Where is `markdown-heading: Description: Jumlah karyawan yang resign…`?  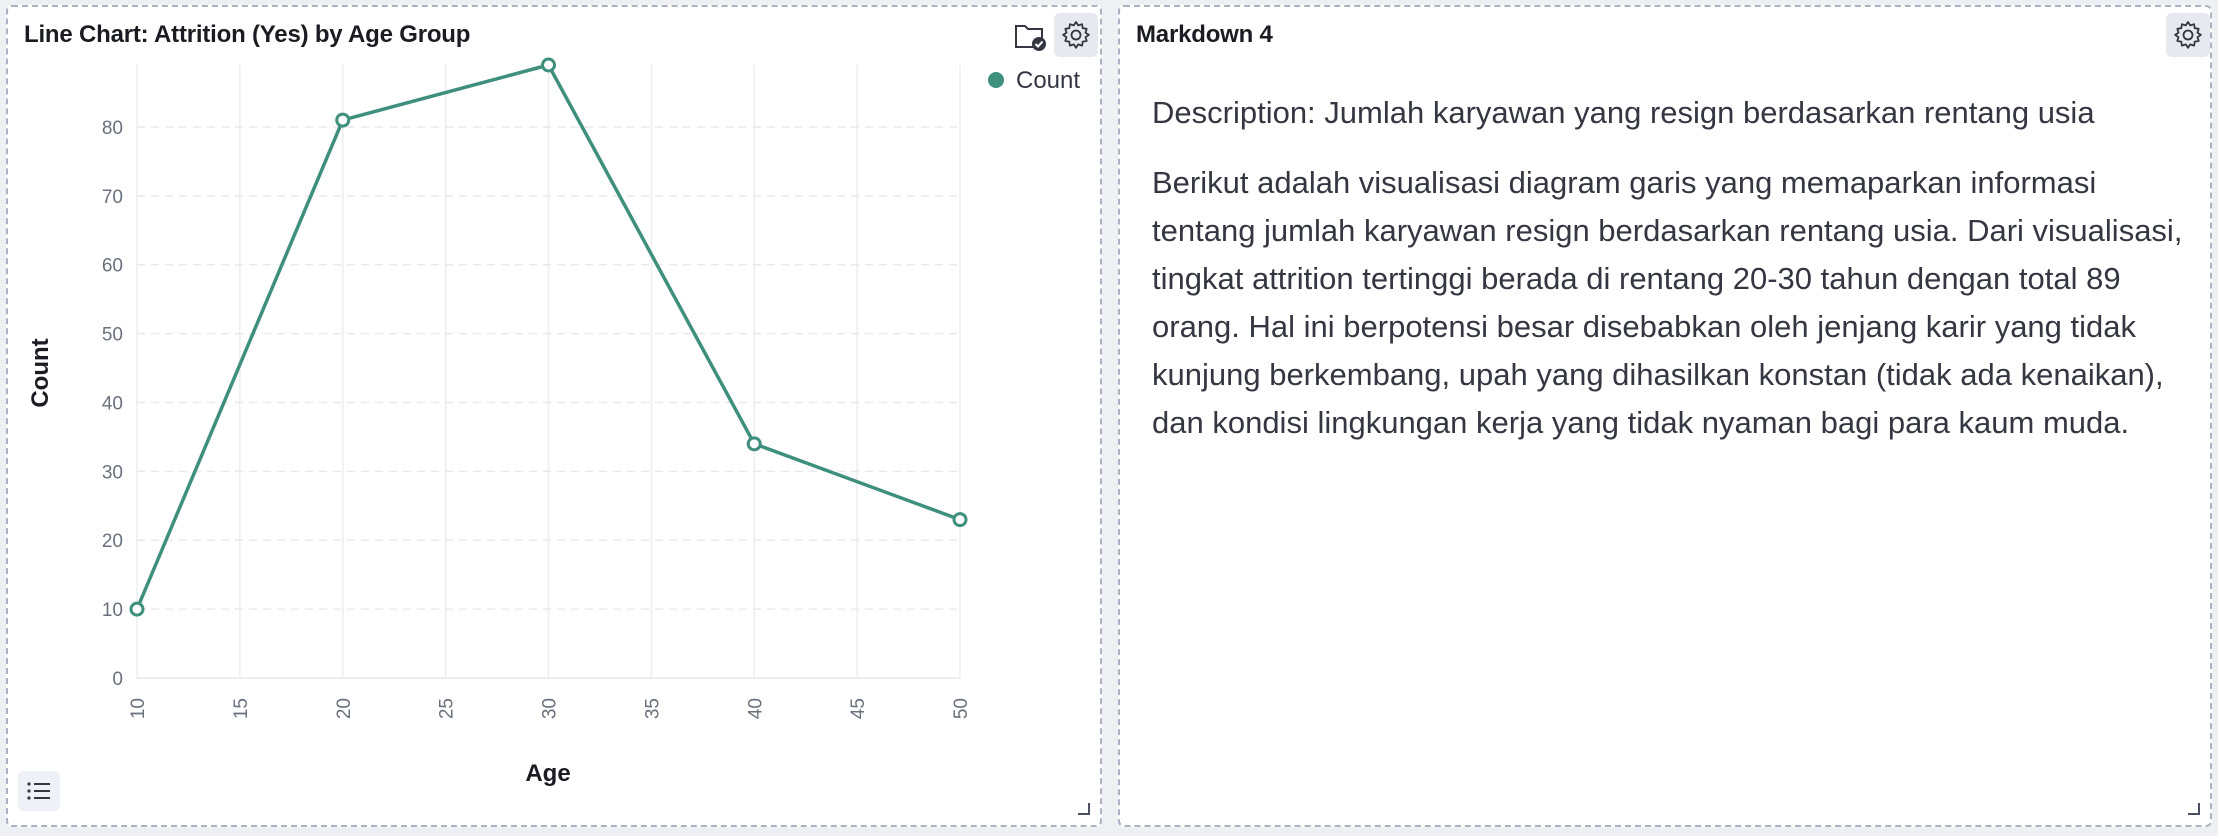 markdown-heading: Description: Jumlah karyawan yang resign… is located at coordinates (1623, 112).